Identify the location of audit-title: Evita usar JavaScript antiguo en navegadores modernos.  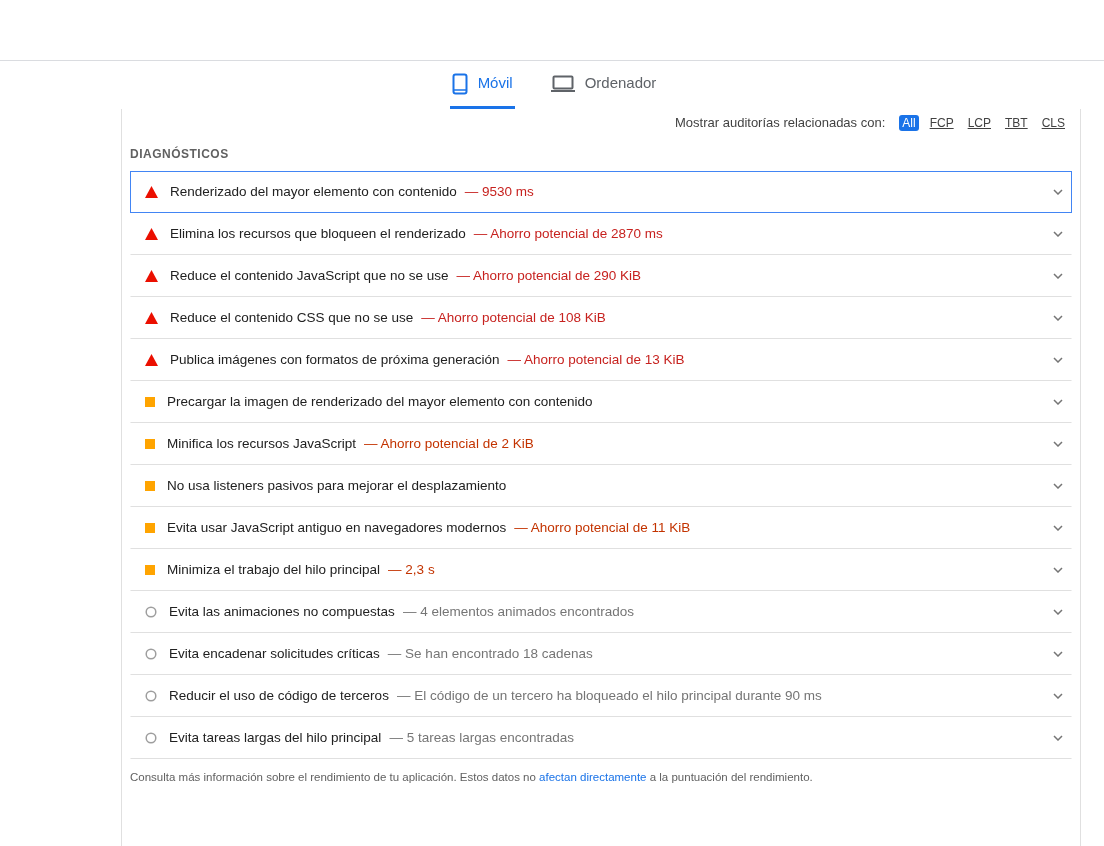
(337, 527).